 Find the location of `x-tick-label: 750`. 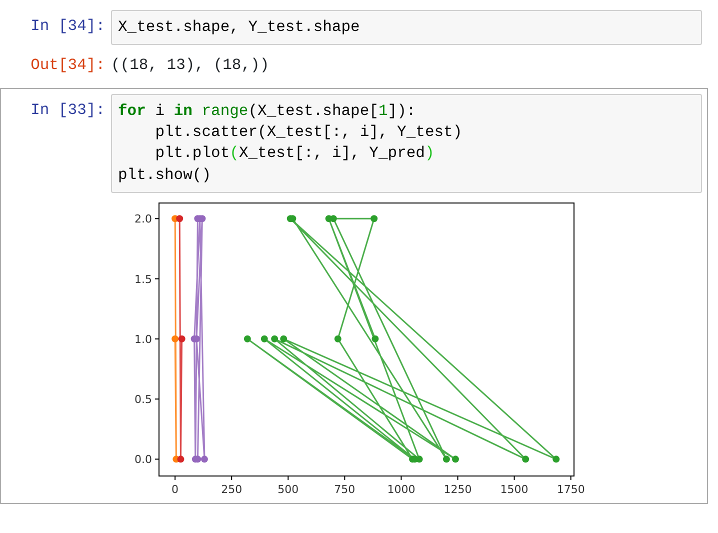

x-tick-label: 750 is located at coordinates (345, 489).